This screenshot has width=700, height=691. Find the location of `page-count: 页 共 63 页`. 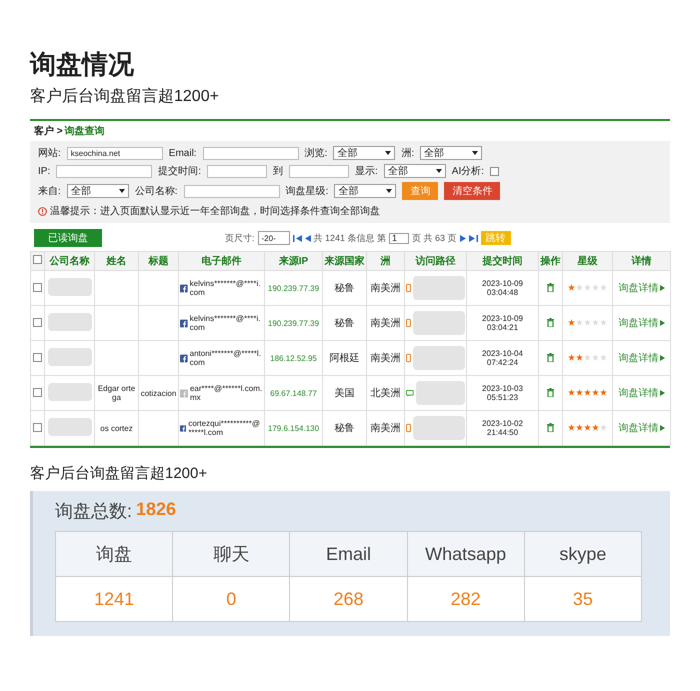

page-count: 页 共 63 页 is located at coordinates (434, 238).